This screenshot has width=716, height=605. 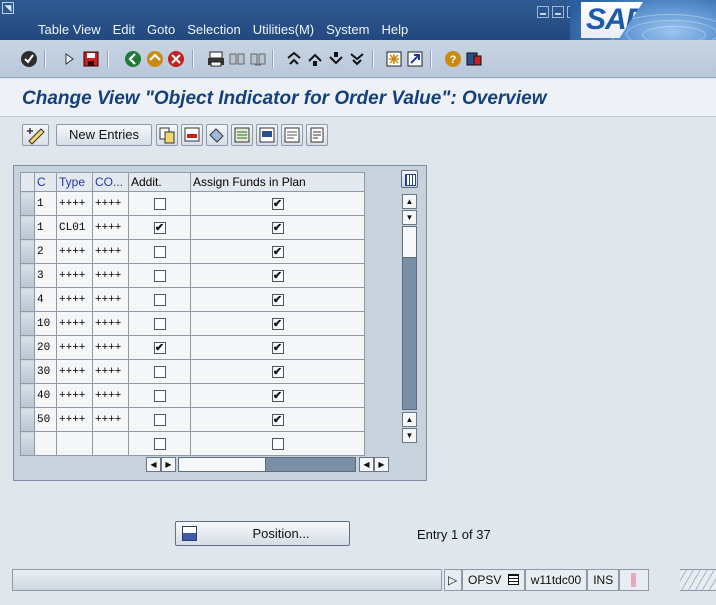 I want to click on cancel-icon, so click(x=176, y=59).